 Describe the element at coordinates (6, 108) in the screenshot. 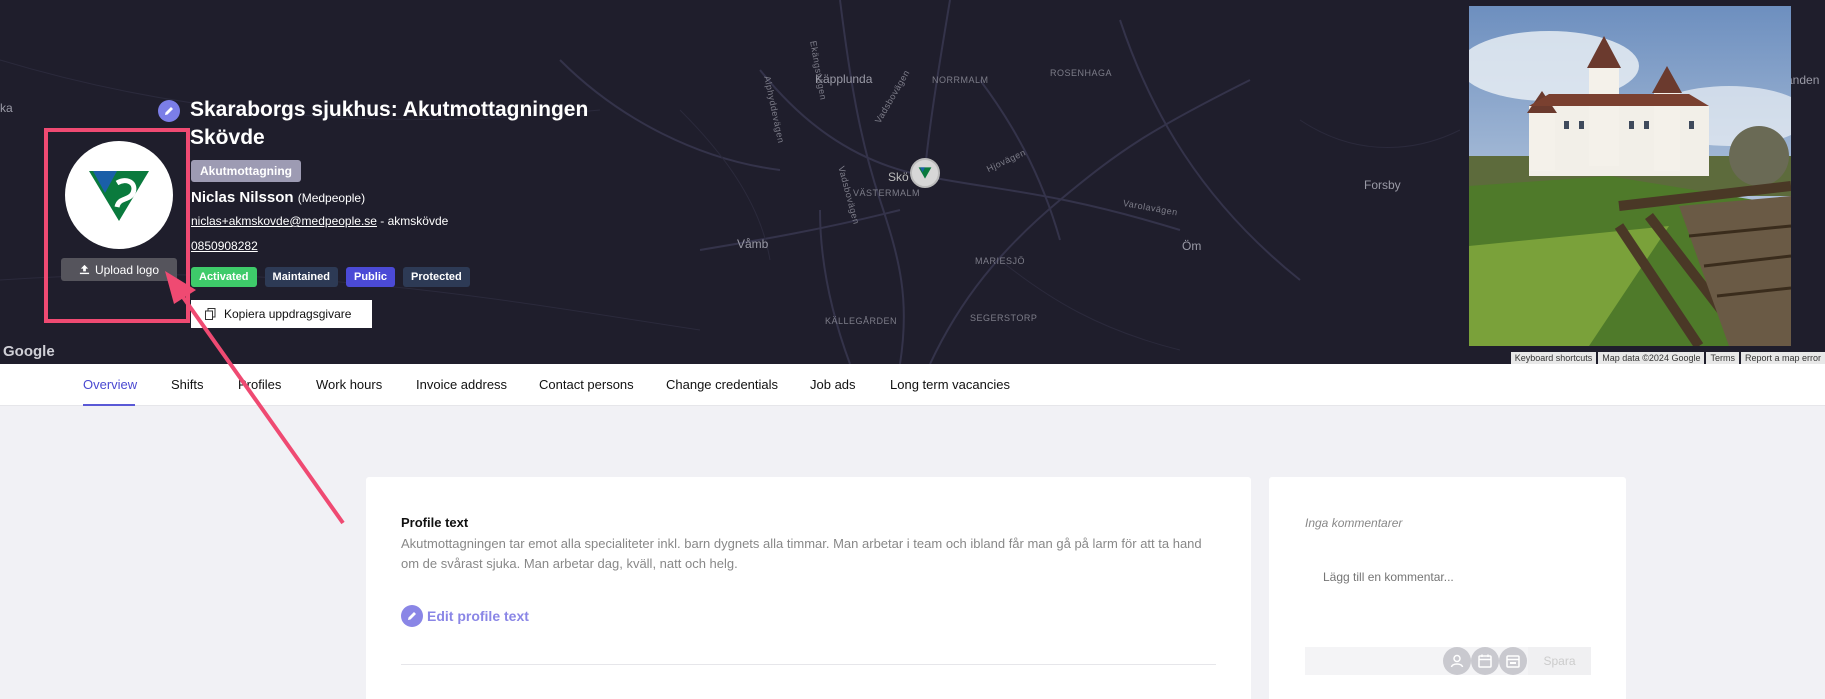

I see `map-label: ka` at that location.